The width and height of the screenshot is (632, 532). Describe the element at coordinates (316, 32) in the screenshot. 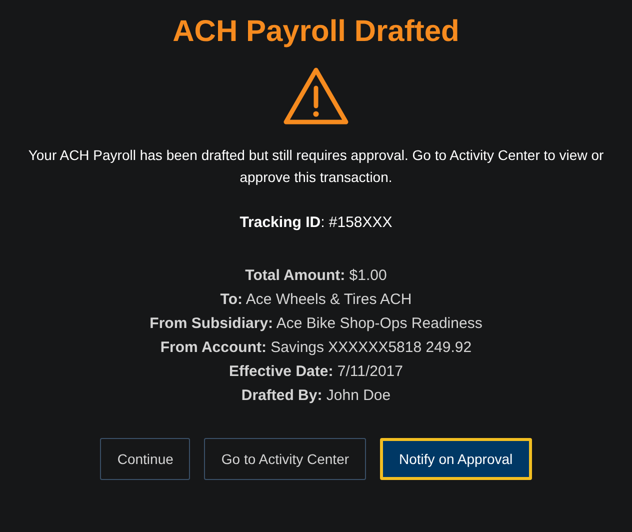

I see `dialog-title: ACH Payroll Drafted` at that location.